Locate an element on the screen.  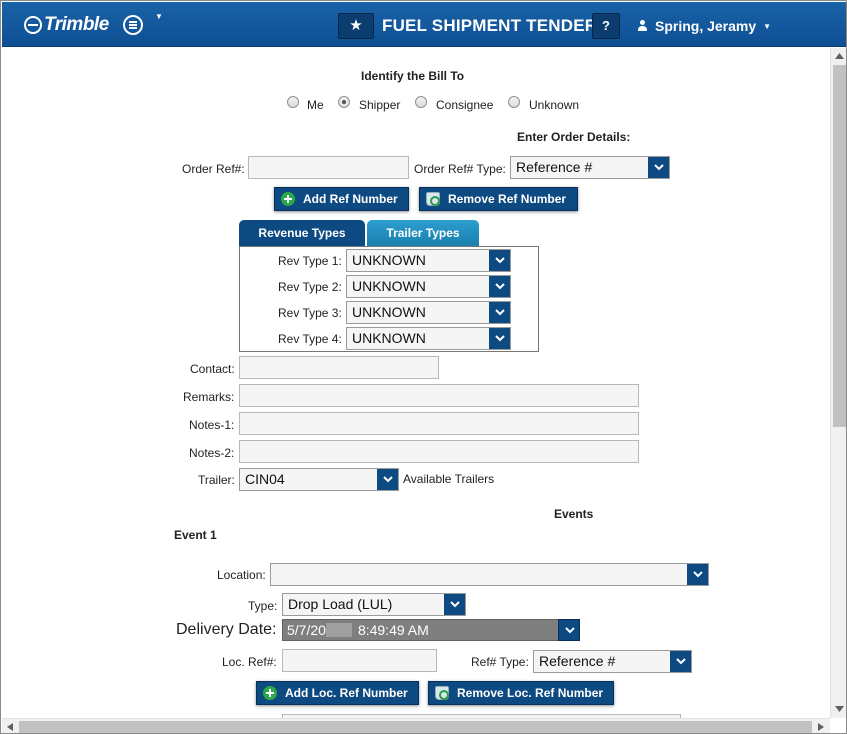
location-label: Location: is located at coordinates (241, 575).